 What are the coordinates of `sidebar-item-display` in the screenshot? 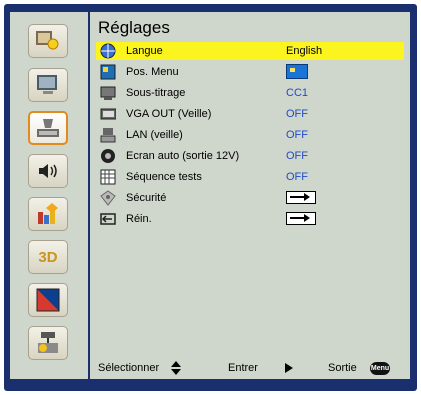 It's located at (48, 85).